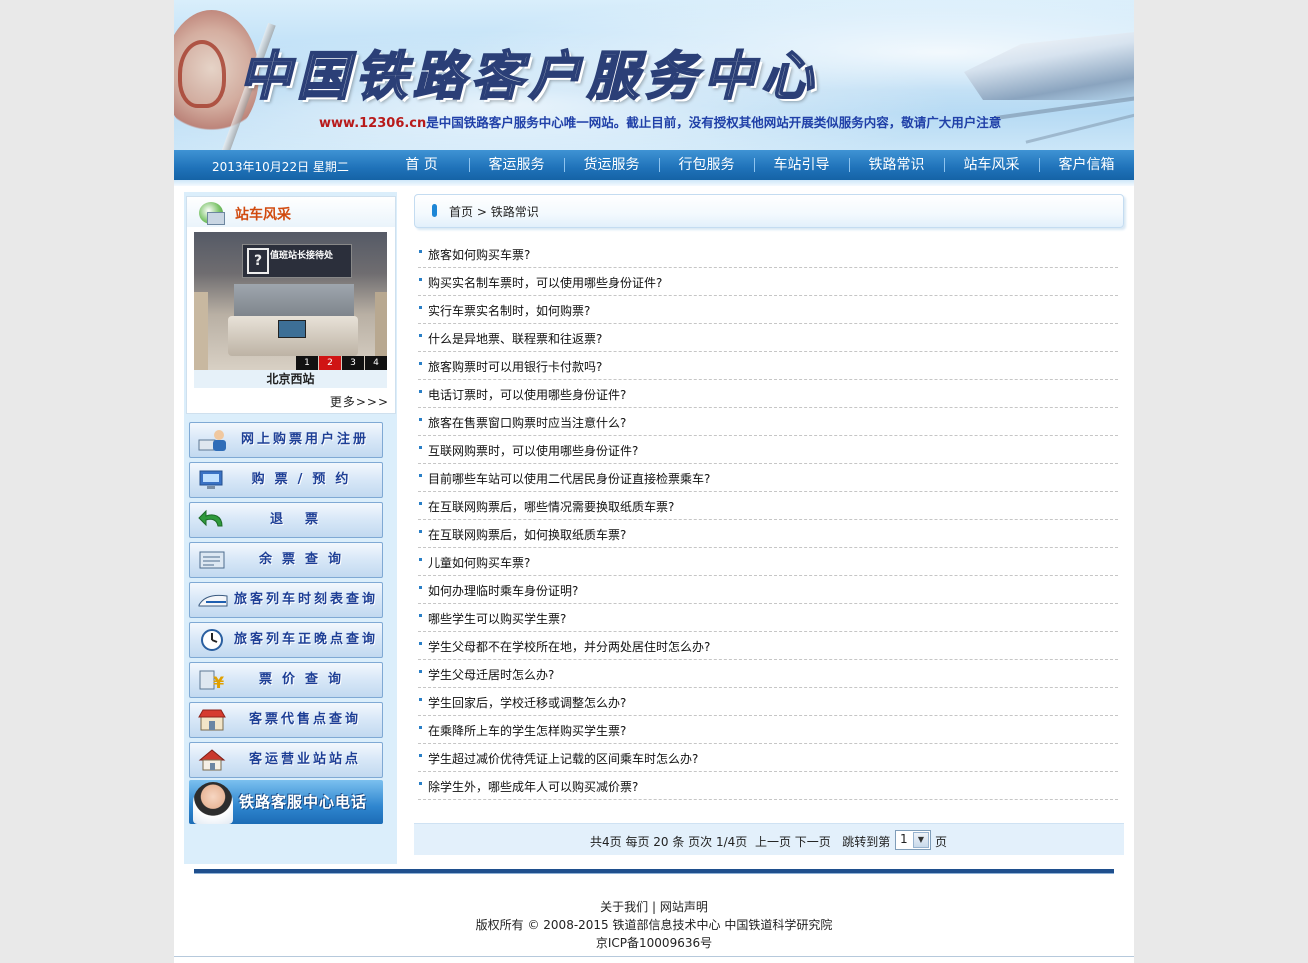 The height and width of the screenshot is (963, 1308). Describe the element at coordinates (376, 363) in the screenshot. I see `photo-page-4: 4` at that location.